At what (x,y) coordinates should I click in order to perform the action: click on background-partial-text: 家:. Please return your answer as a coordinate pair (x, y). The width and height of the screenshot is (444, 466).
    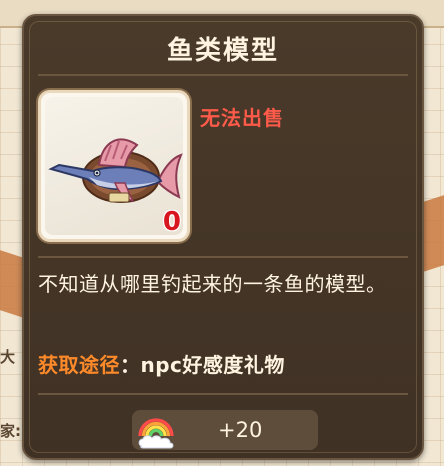
    Looking at the image, I should click on (10, 431).